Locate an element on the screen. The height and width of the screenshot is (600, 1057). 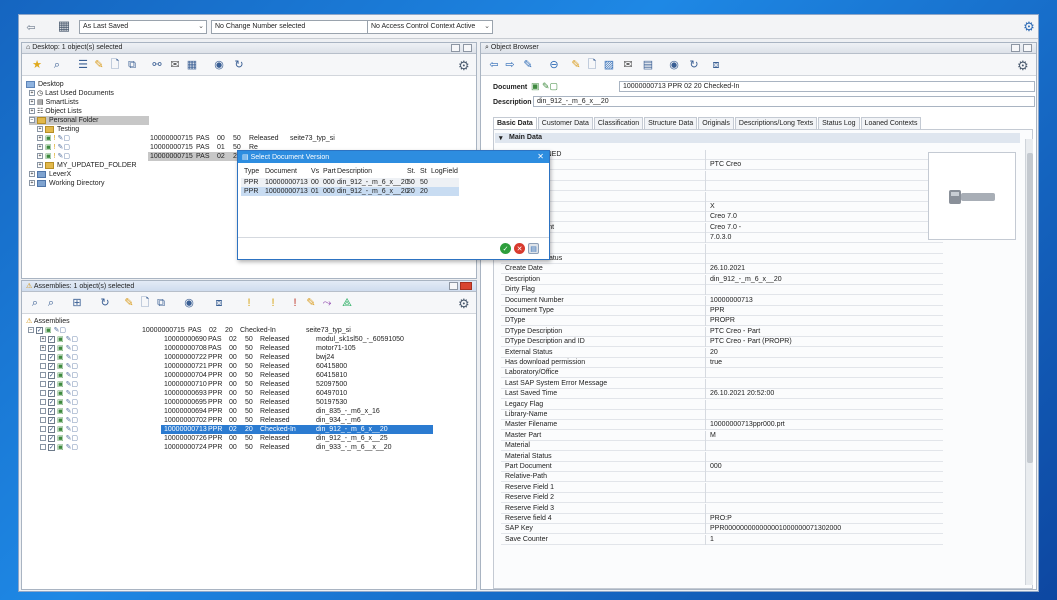
property-row: Last SAP System Error Message is located at coordinates (722, 383).